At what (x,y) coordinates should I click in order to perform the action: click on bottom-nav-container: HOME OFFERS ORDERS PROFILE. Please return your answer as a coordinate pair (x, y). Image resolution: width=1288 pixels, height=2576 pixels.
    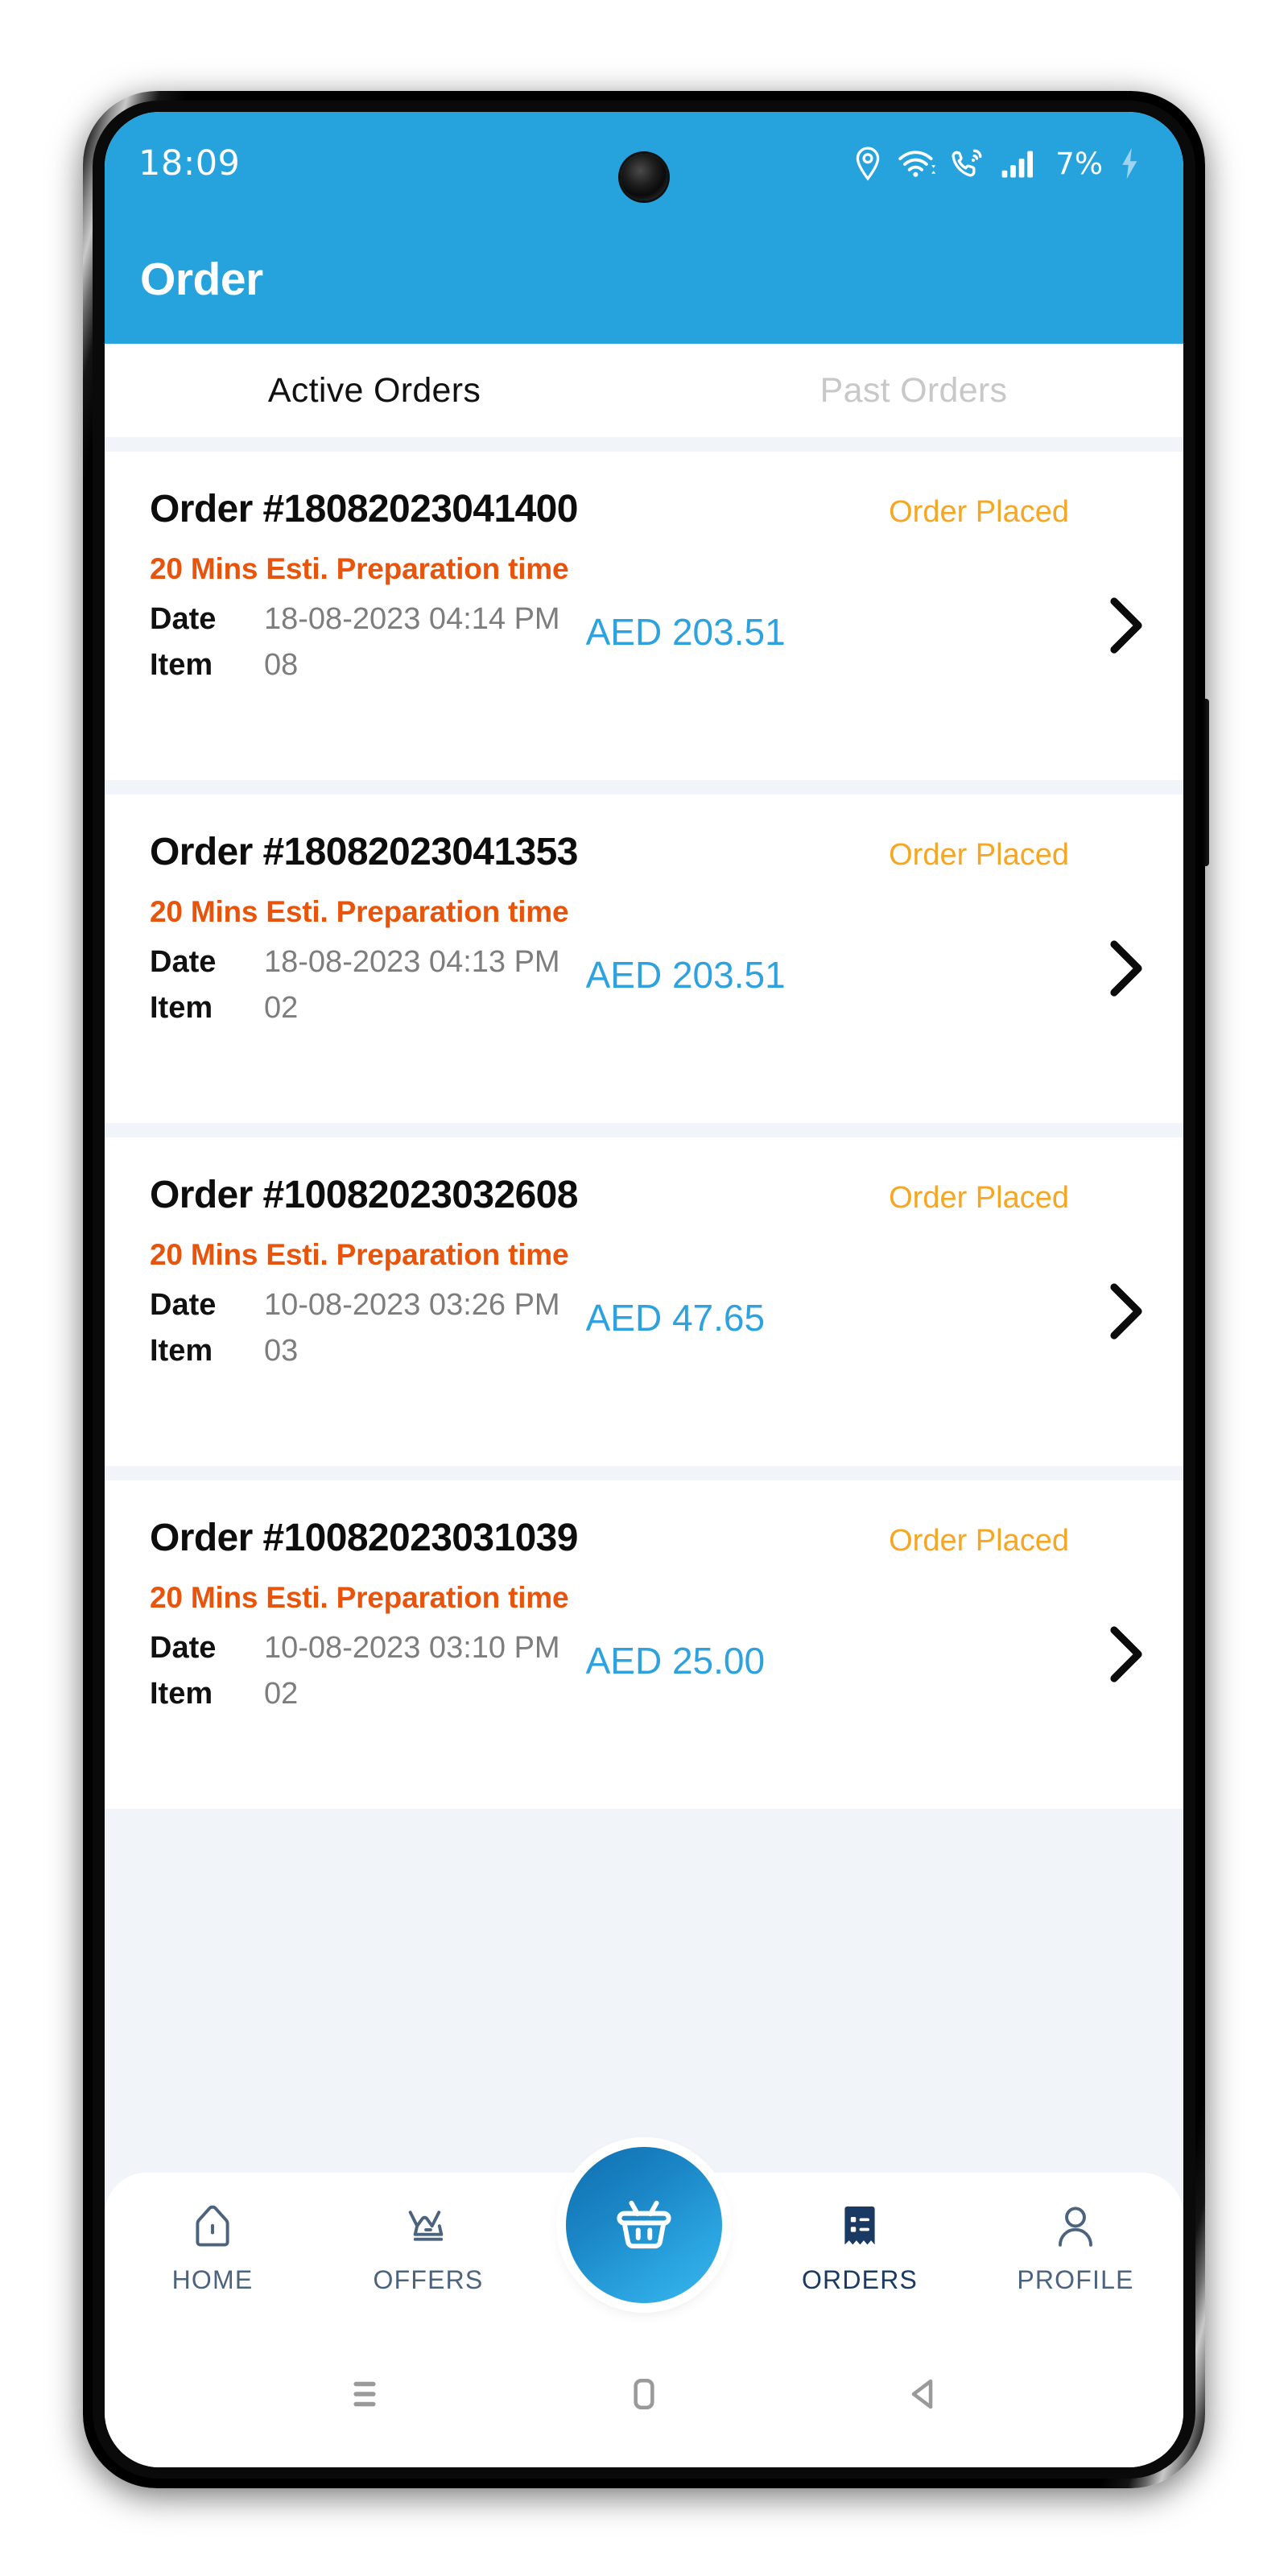
    Looking at the image, I should click on (644, 2239).